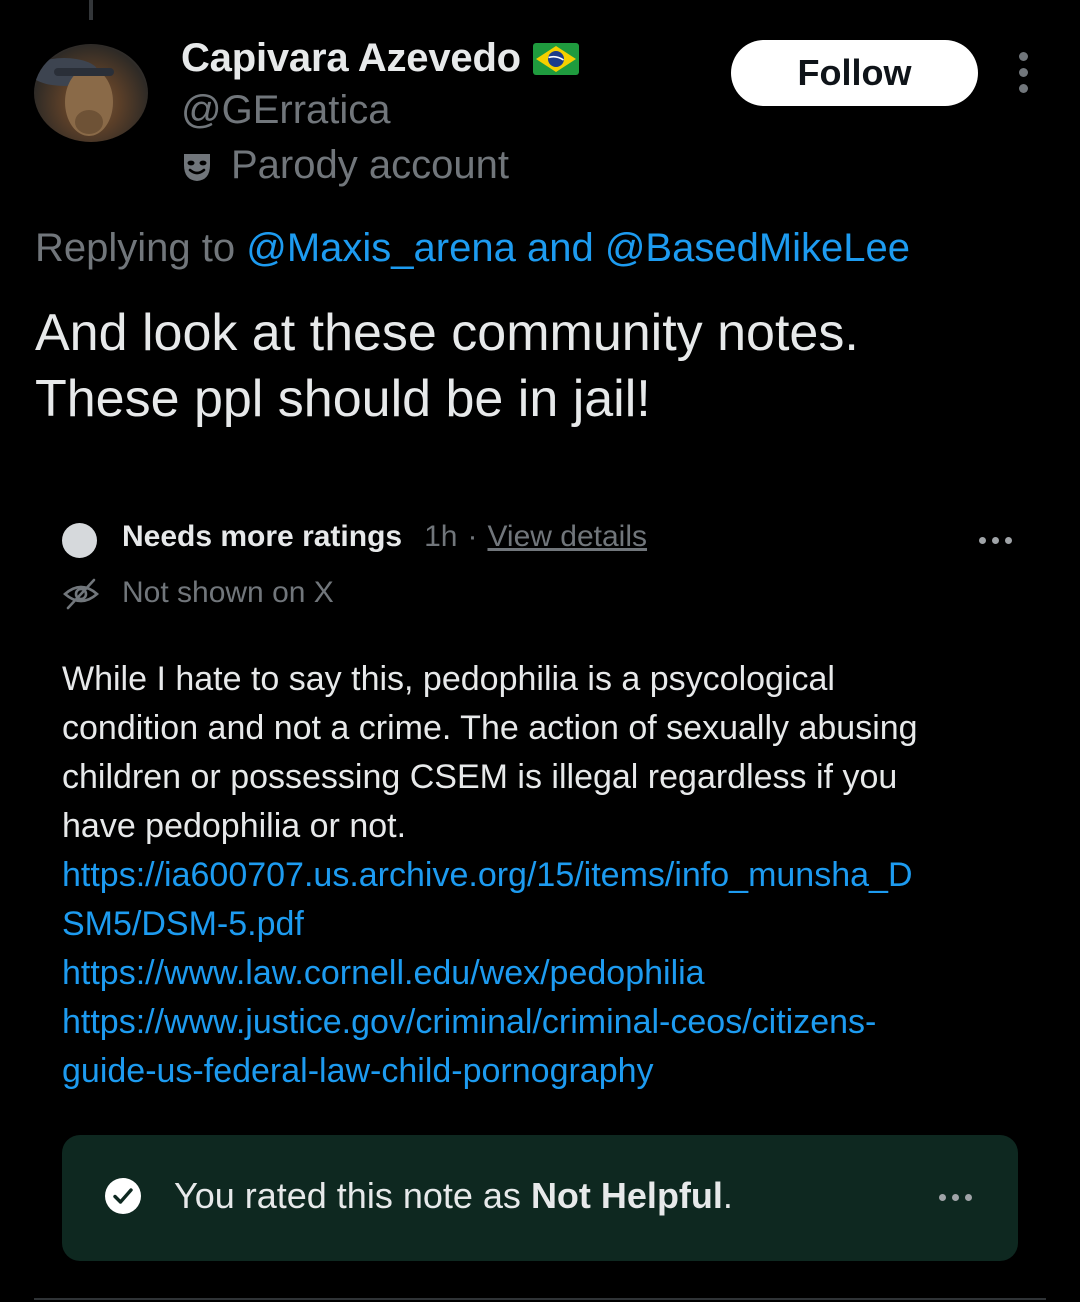  I want to click on follow-button: Follow, so click(854, 73).